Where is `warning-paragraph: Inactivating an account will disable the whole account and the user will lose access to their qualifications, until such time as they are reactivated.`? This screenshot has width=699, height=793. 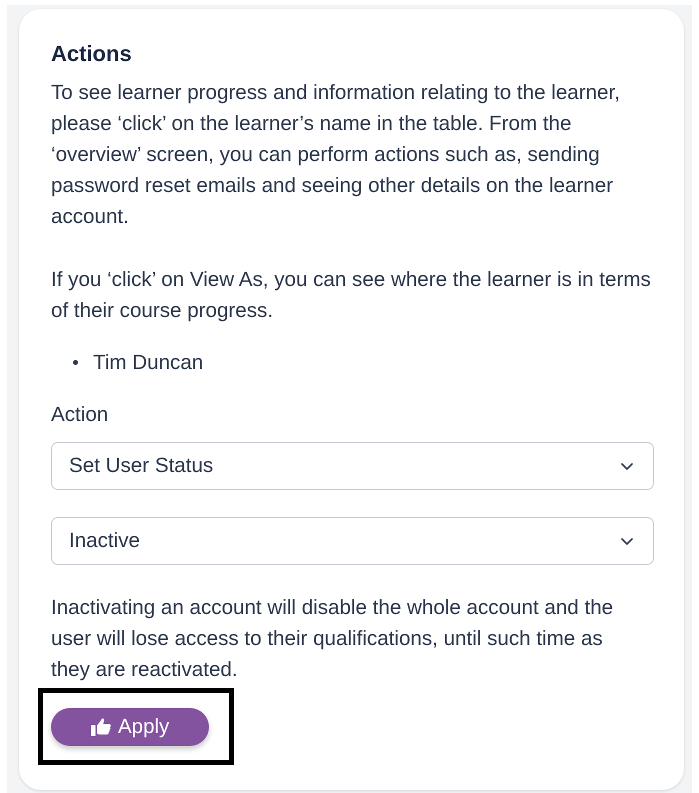
warning-paragraph: Inactivating an account will disable the whole account and the user will lose access to their qualifications, until such time as they are reactivated. is located at coordinates (332, 639).